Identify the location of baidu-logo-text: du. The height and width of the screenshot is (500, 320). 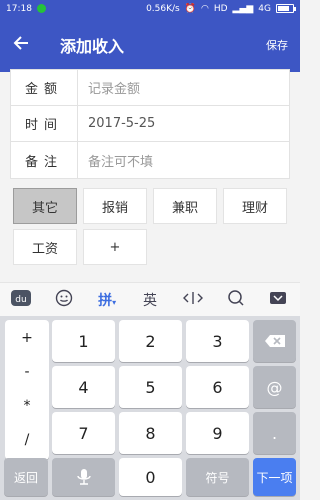
(21, 300).